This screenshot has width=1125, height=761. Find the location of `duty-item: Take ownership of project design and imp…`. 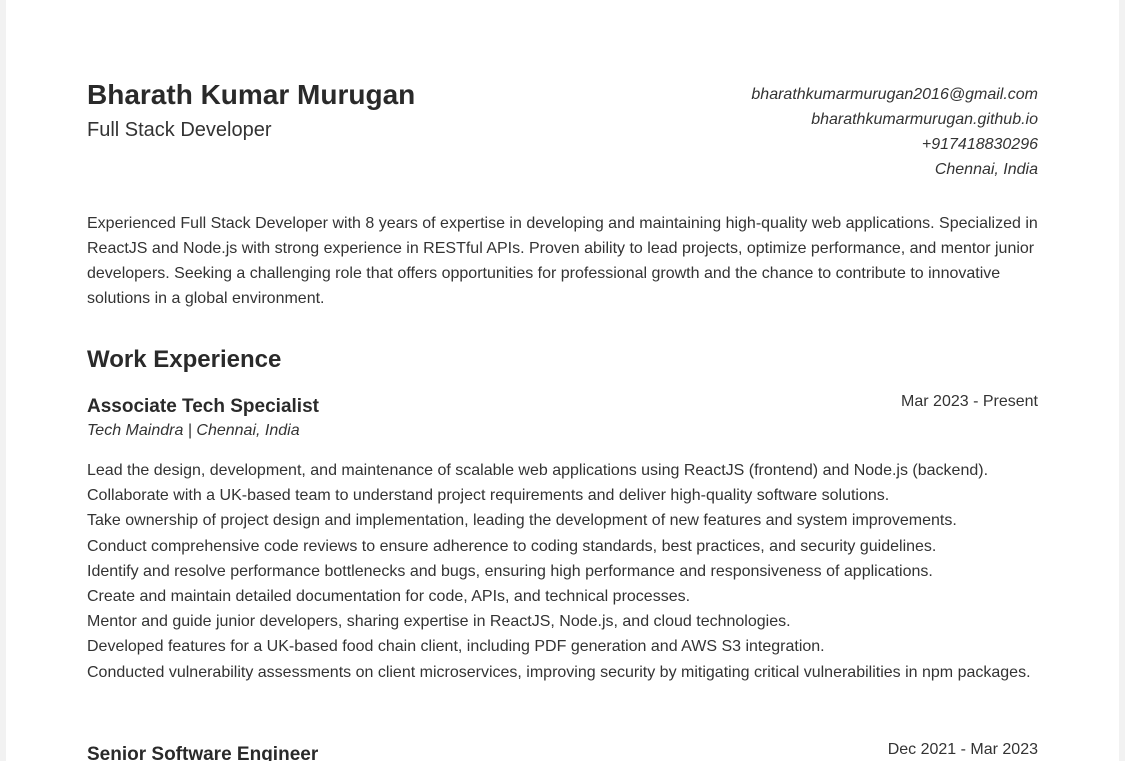

duty-item: Take ownership of project design and imp… is located at coordinates (522, 521).